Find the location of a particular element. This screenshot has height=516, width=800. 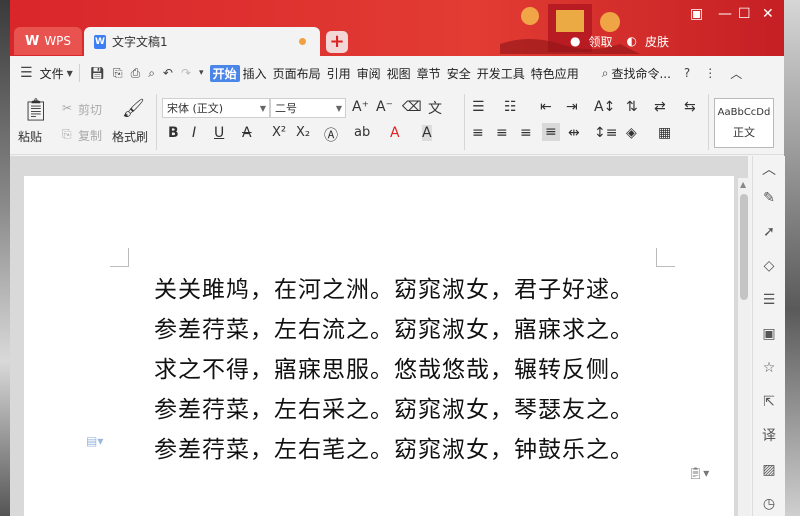

shrink-font-icon: A⁻ is located at coordinates (384, 107).